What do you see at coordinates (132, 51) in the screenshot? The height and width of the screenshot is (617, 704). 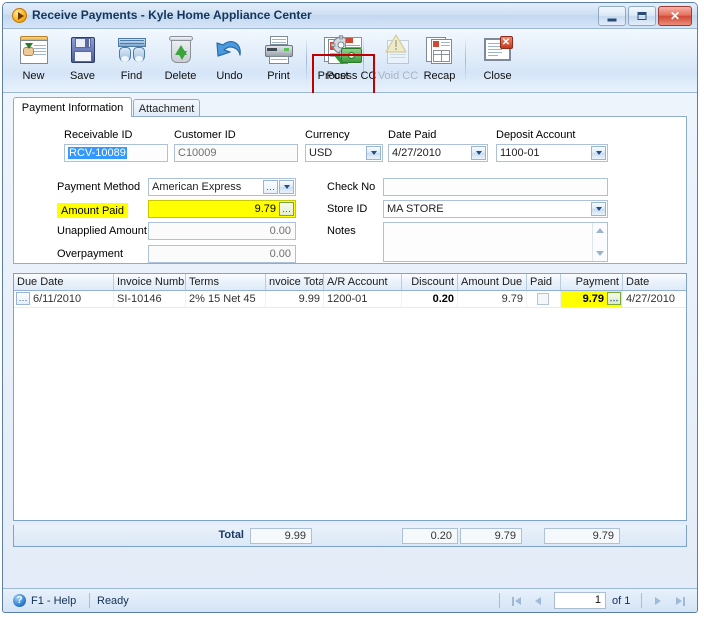 I see `binoculars-icon` at bounding box center [132, 51].